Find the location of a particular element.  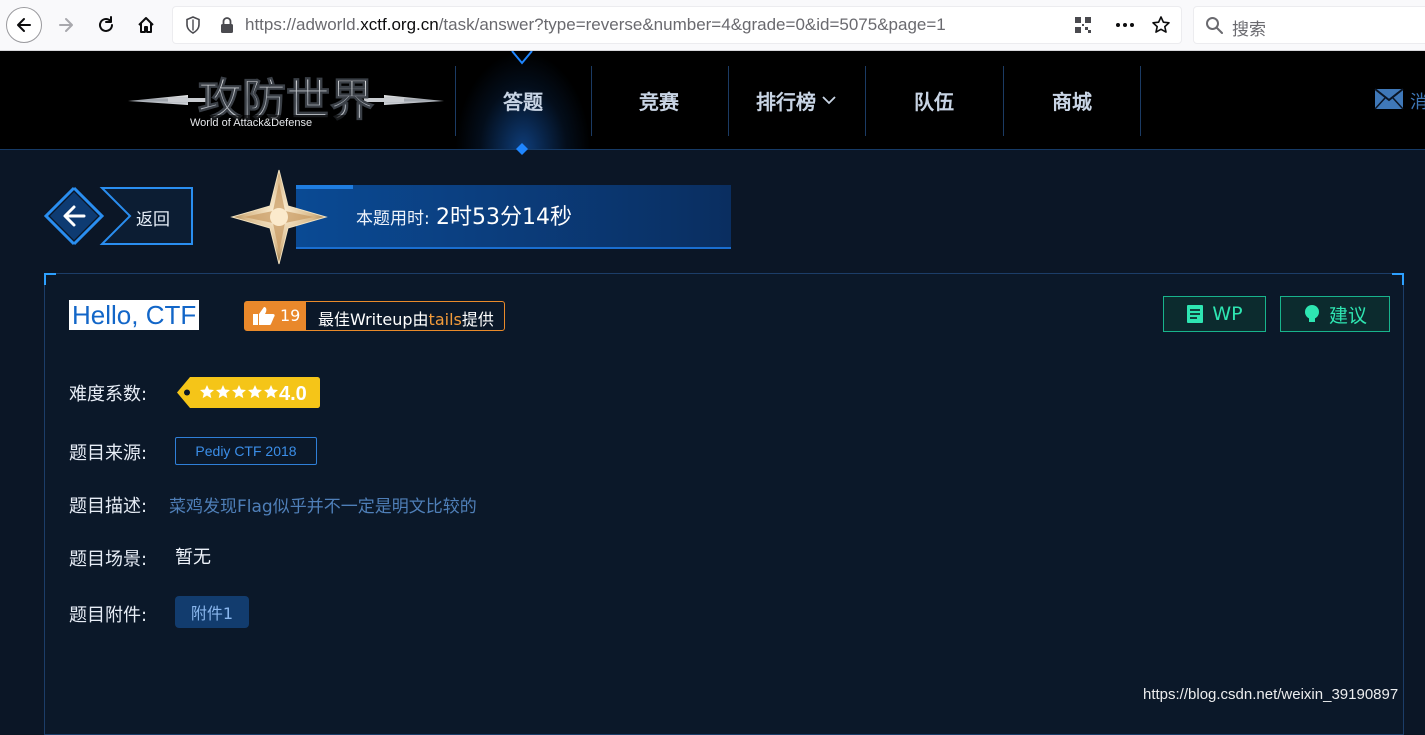

search-icon is located at coordinates (1214, 25).